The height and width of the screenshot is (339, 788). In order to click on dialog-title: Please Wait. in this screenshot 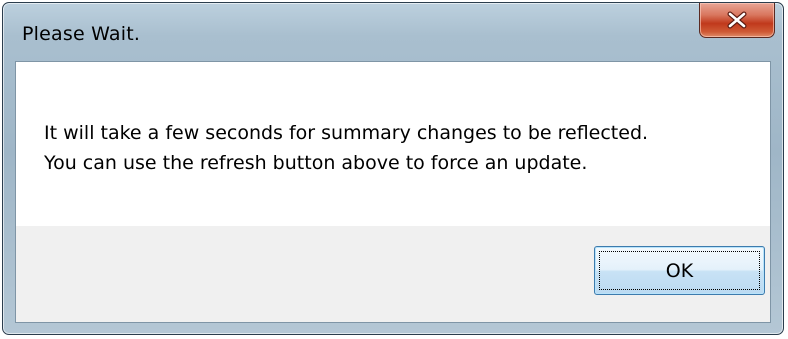, I will do `click(81, 34)`.